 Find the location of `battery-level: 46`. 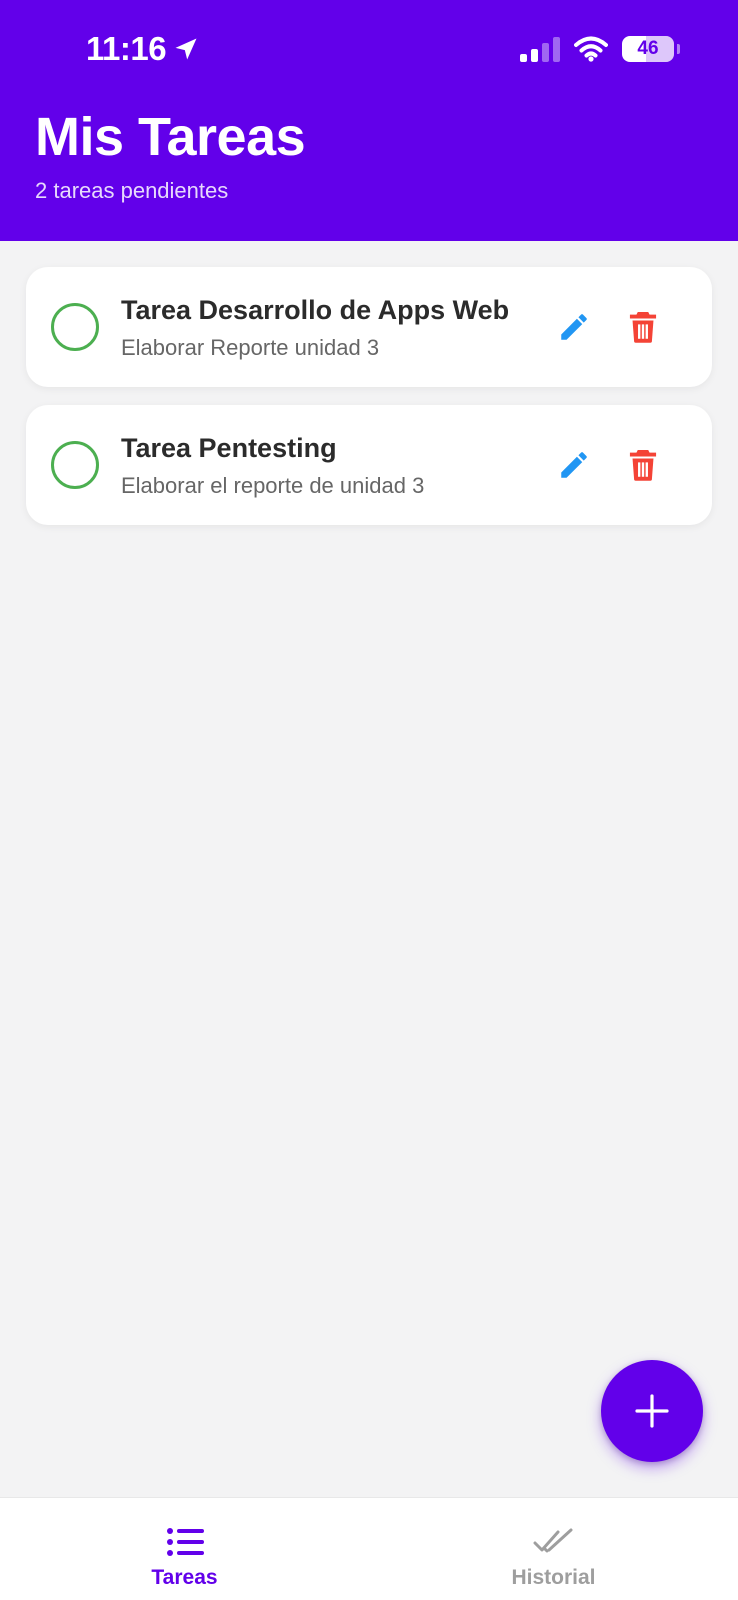

battery-level: 46 is located at coordinates (648, 48).